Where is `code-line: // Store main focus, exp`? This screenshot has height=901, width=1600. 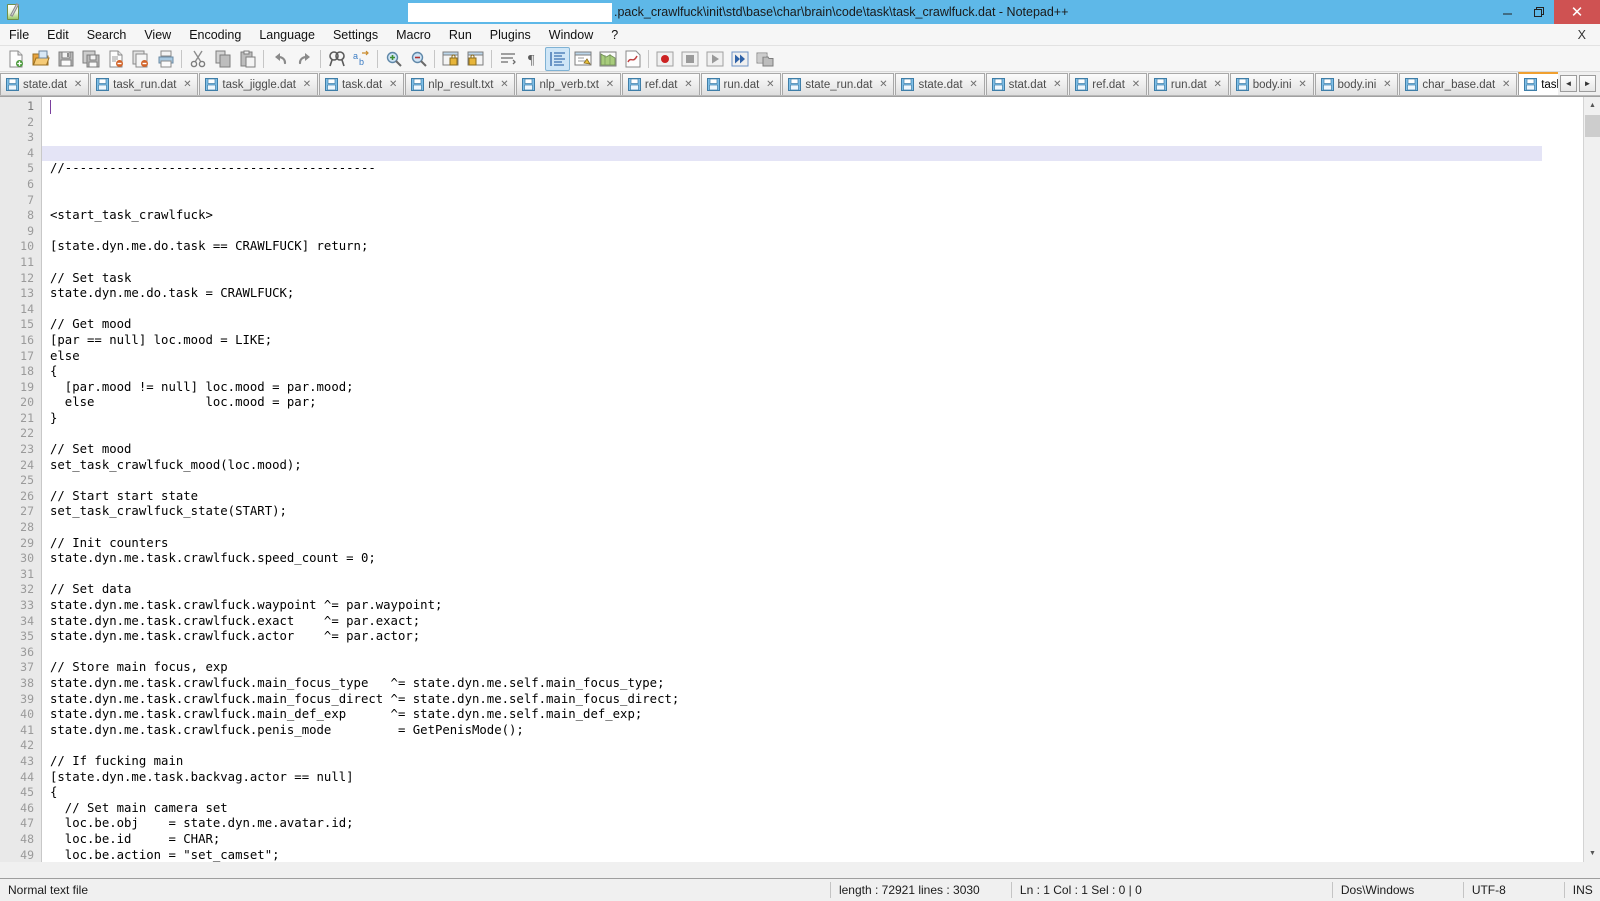 code-line: // Store main focus, exp is located at coordinates (816, 668).